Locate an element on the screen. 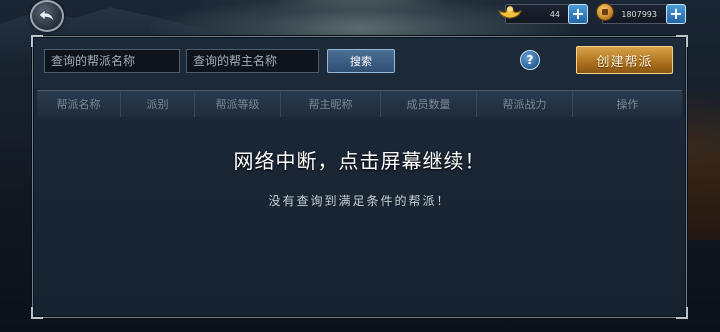 The height and width of the screenshot is (332, 720). column-header-guild-power: 帮派战力 is located at coordinates (525, 104).